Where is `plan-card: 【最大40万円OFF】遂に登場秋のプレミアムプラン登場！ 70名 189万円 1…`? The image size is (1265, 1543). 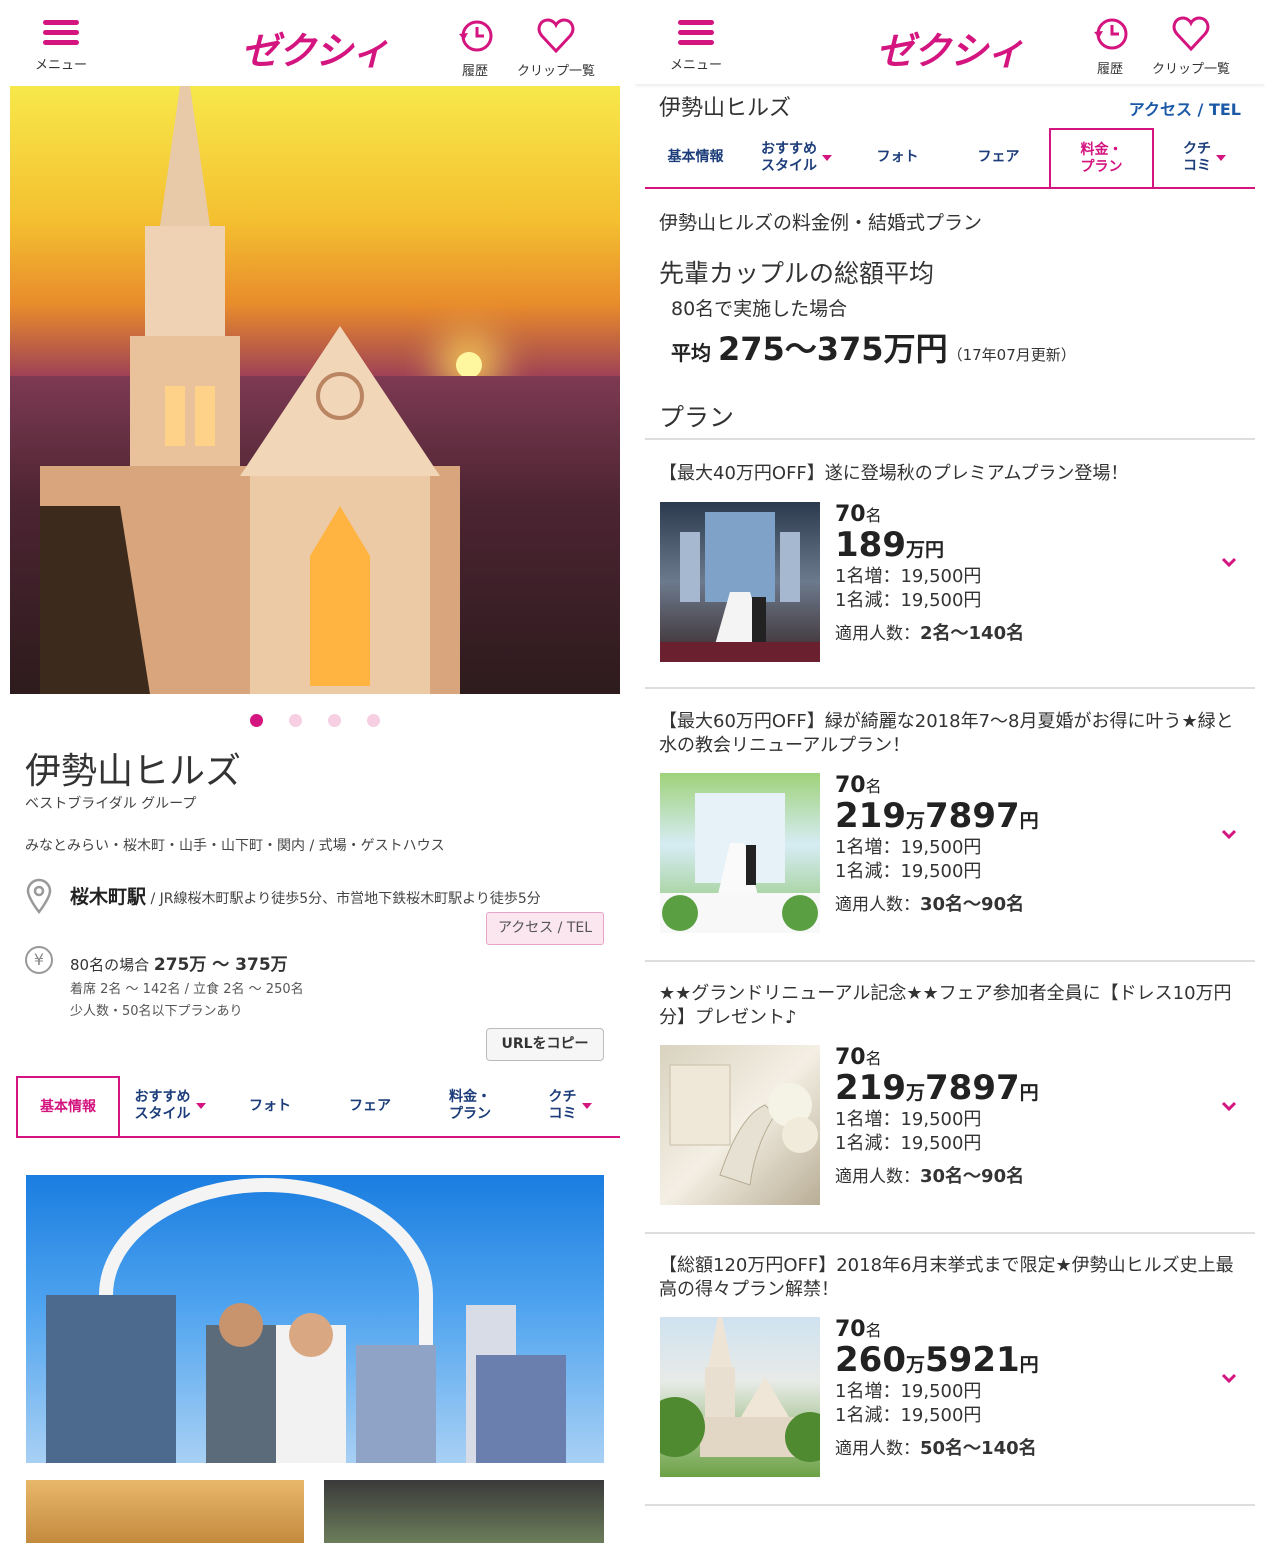
plan-card: 【最大40万円OFF】遂に登場秋のプレミアムプラン登場！ 70名 189万円 1… is located at coordinates (950, 574).